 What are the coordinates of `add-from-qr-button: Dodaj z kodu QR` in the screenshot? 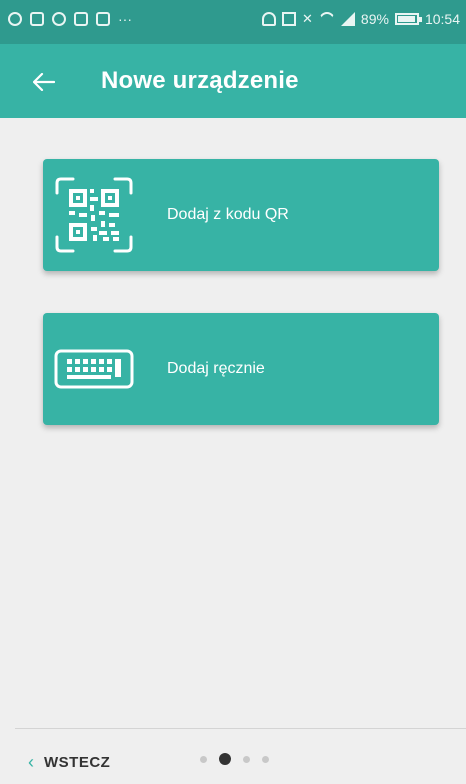 It's located at (241, 215).